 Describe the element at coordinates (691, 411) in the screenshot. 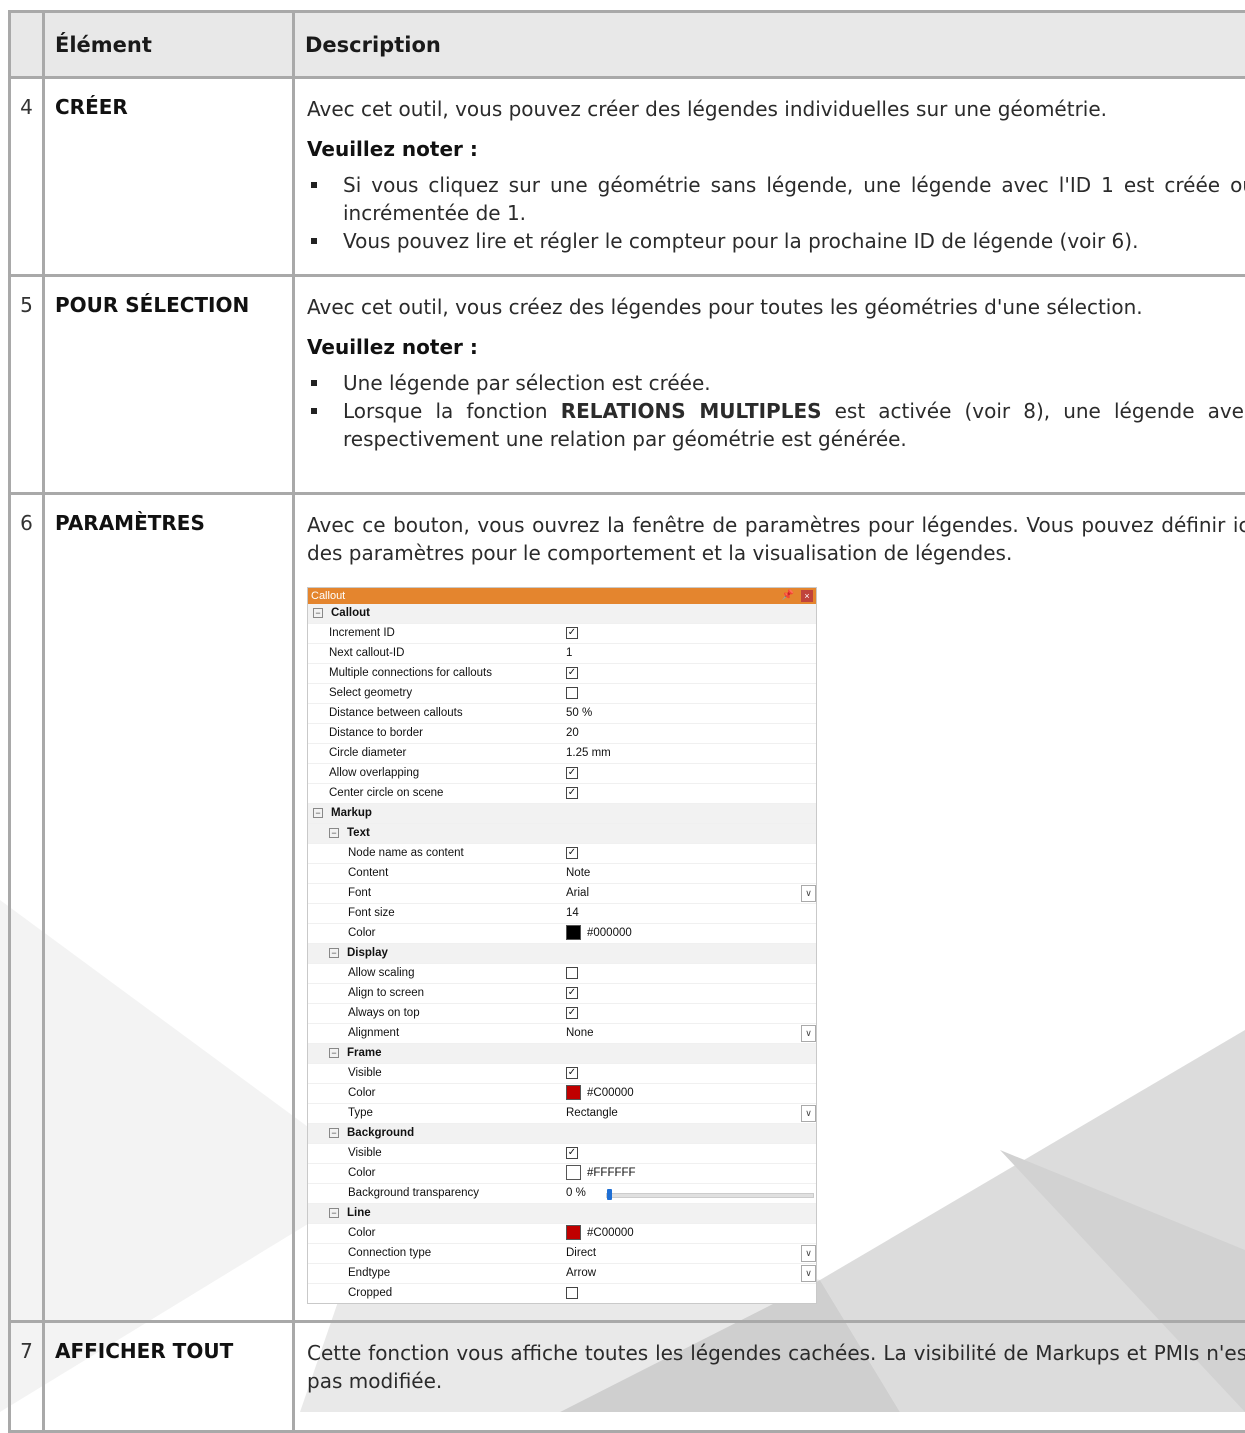

I see `function-name: RELATIONS MULTIPLES` at that location.